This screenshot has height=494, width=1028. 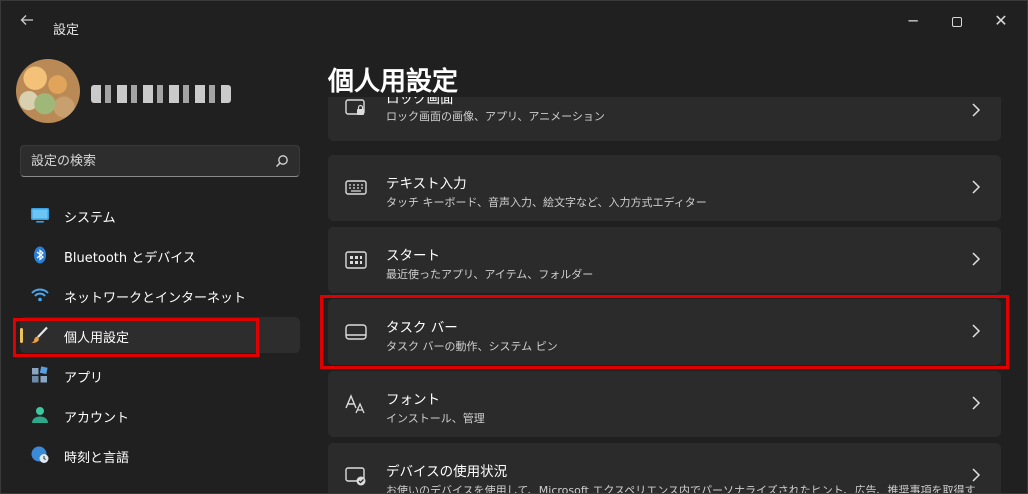 I want to click on device-usage-icon, so click(x=355, y=476).